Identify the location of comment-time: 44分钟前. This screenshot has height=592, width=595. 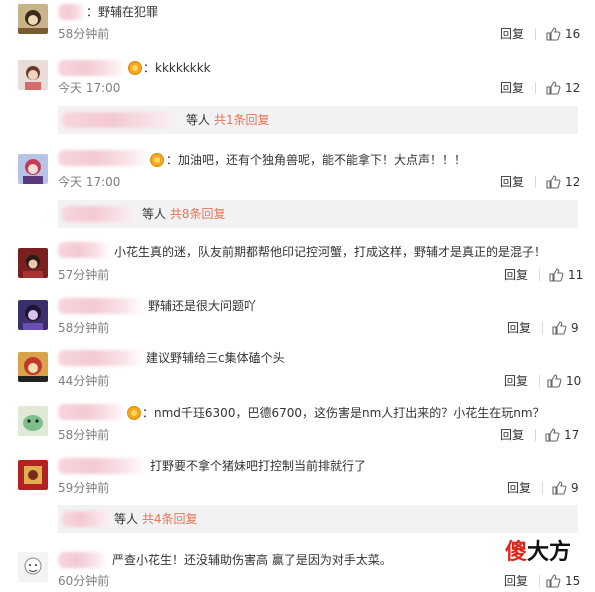
(84, 381).